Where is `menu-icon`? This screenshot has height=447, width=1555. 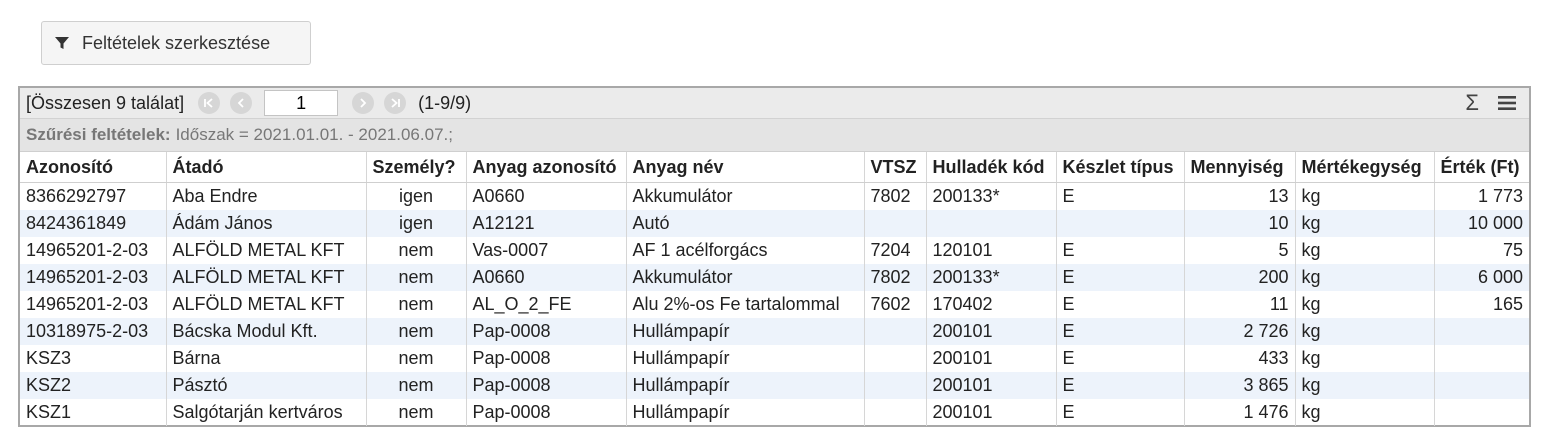
menu-icon is located at coordinates (1507, 103).